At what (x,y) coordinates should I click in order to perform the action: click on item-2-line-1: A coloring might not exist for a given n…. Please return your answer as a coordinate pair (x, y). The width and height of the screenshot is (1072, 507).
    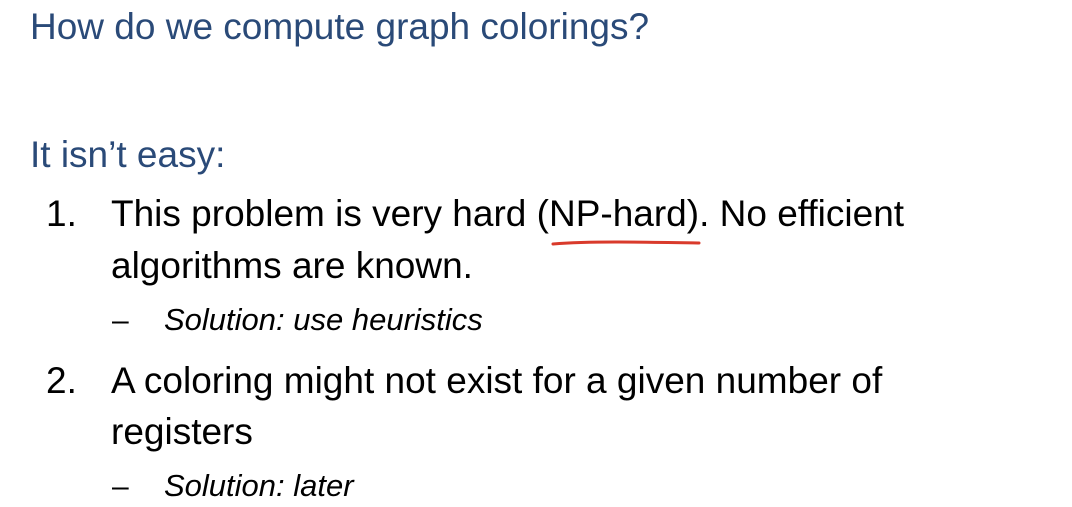
    Looking at the image, I should click on (497, 380).